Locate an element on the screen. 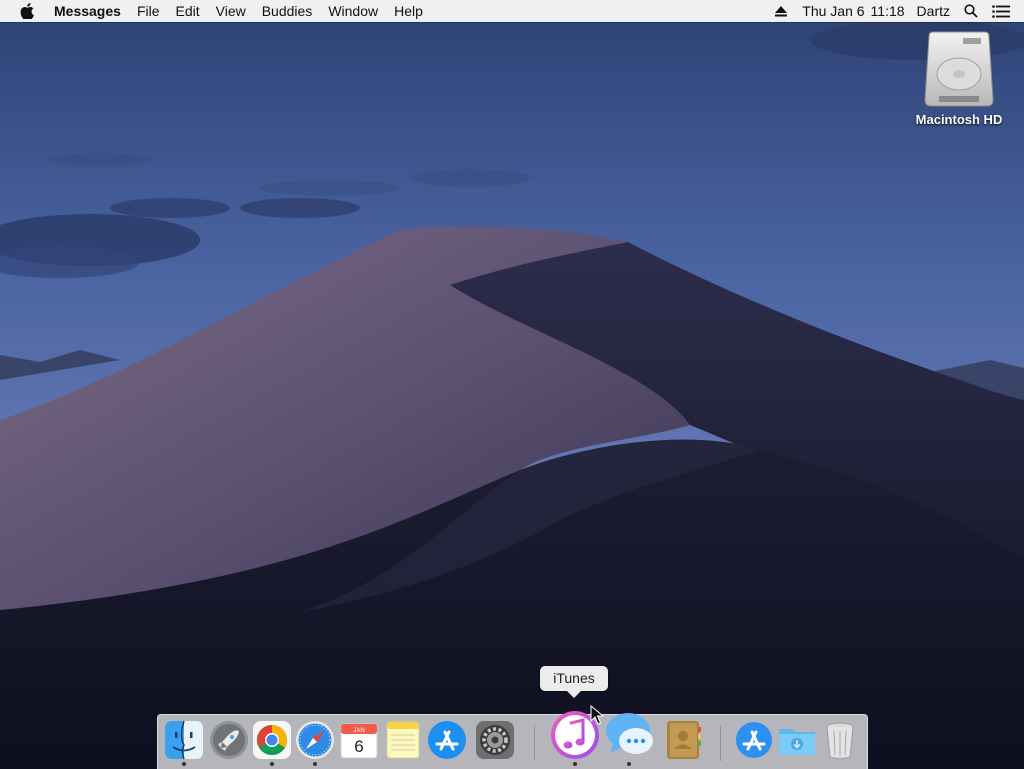  dock-separator is located at coordinates (534, 743).